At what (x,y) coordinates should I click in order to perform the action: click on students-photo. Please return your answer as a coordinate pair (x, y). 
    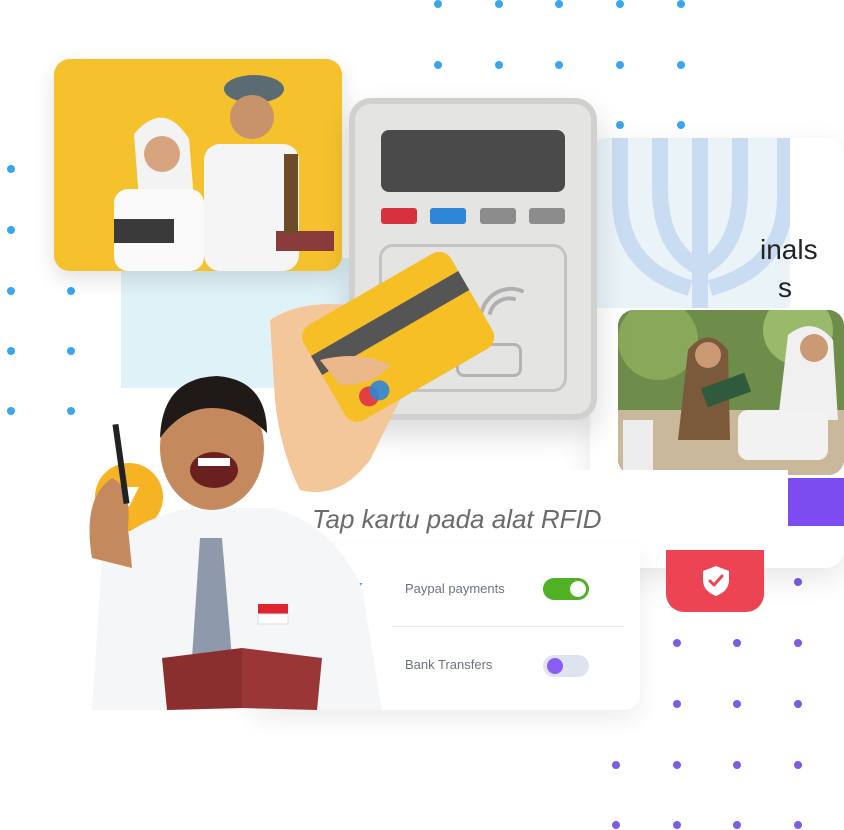
    Looking at the image, I should click on (198, 165).